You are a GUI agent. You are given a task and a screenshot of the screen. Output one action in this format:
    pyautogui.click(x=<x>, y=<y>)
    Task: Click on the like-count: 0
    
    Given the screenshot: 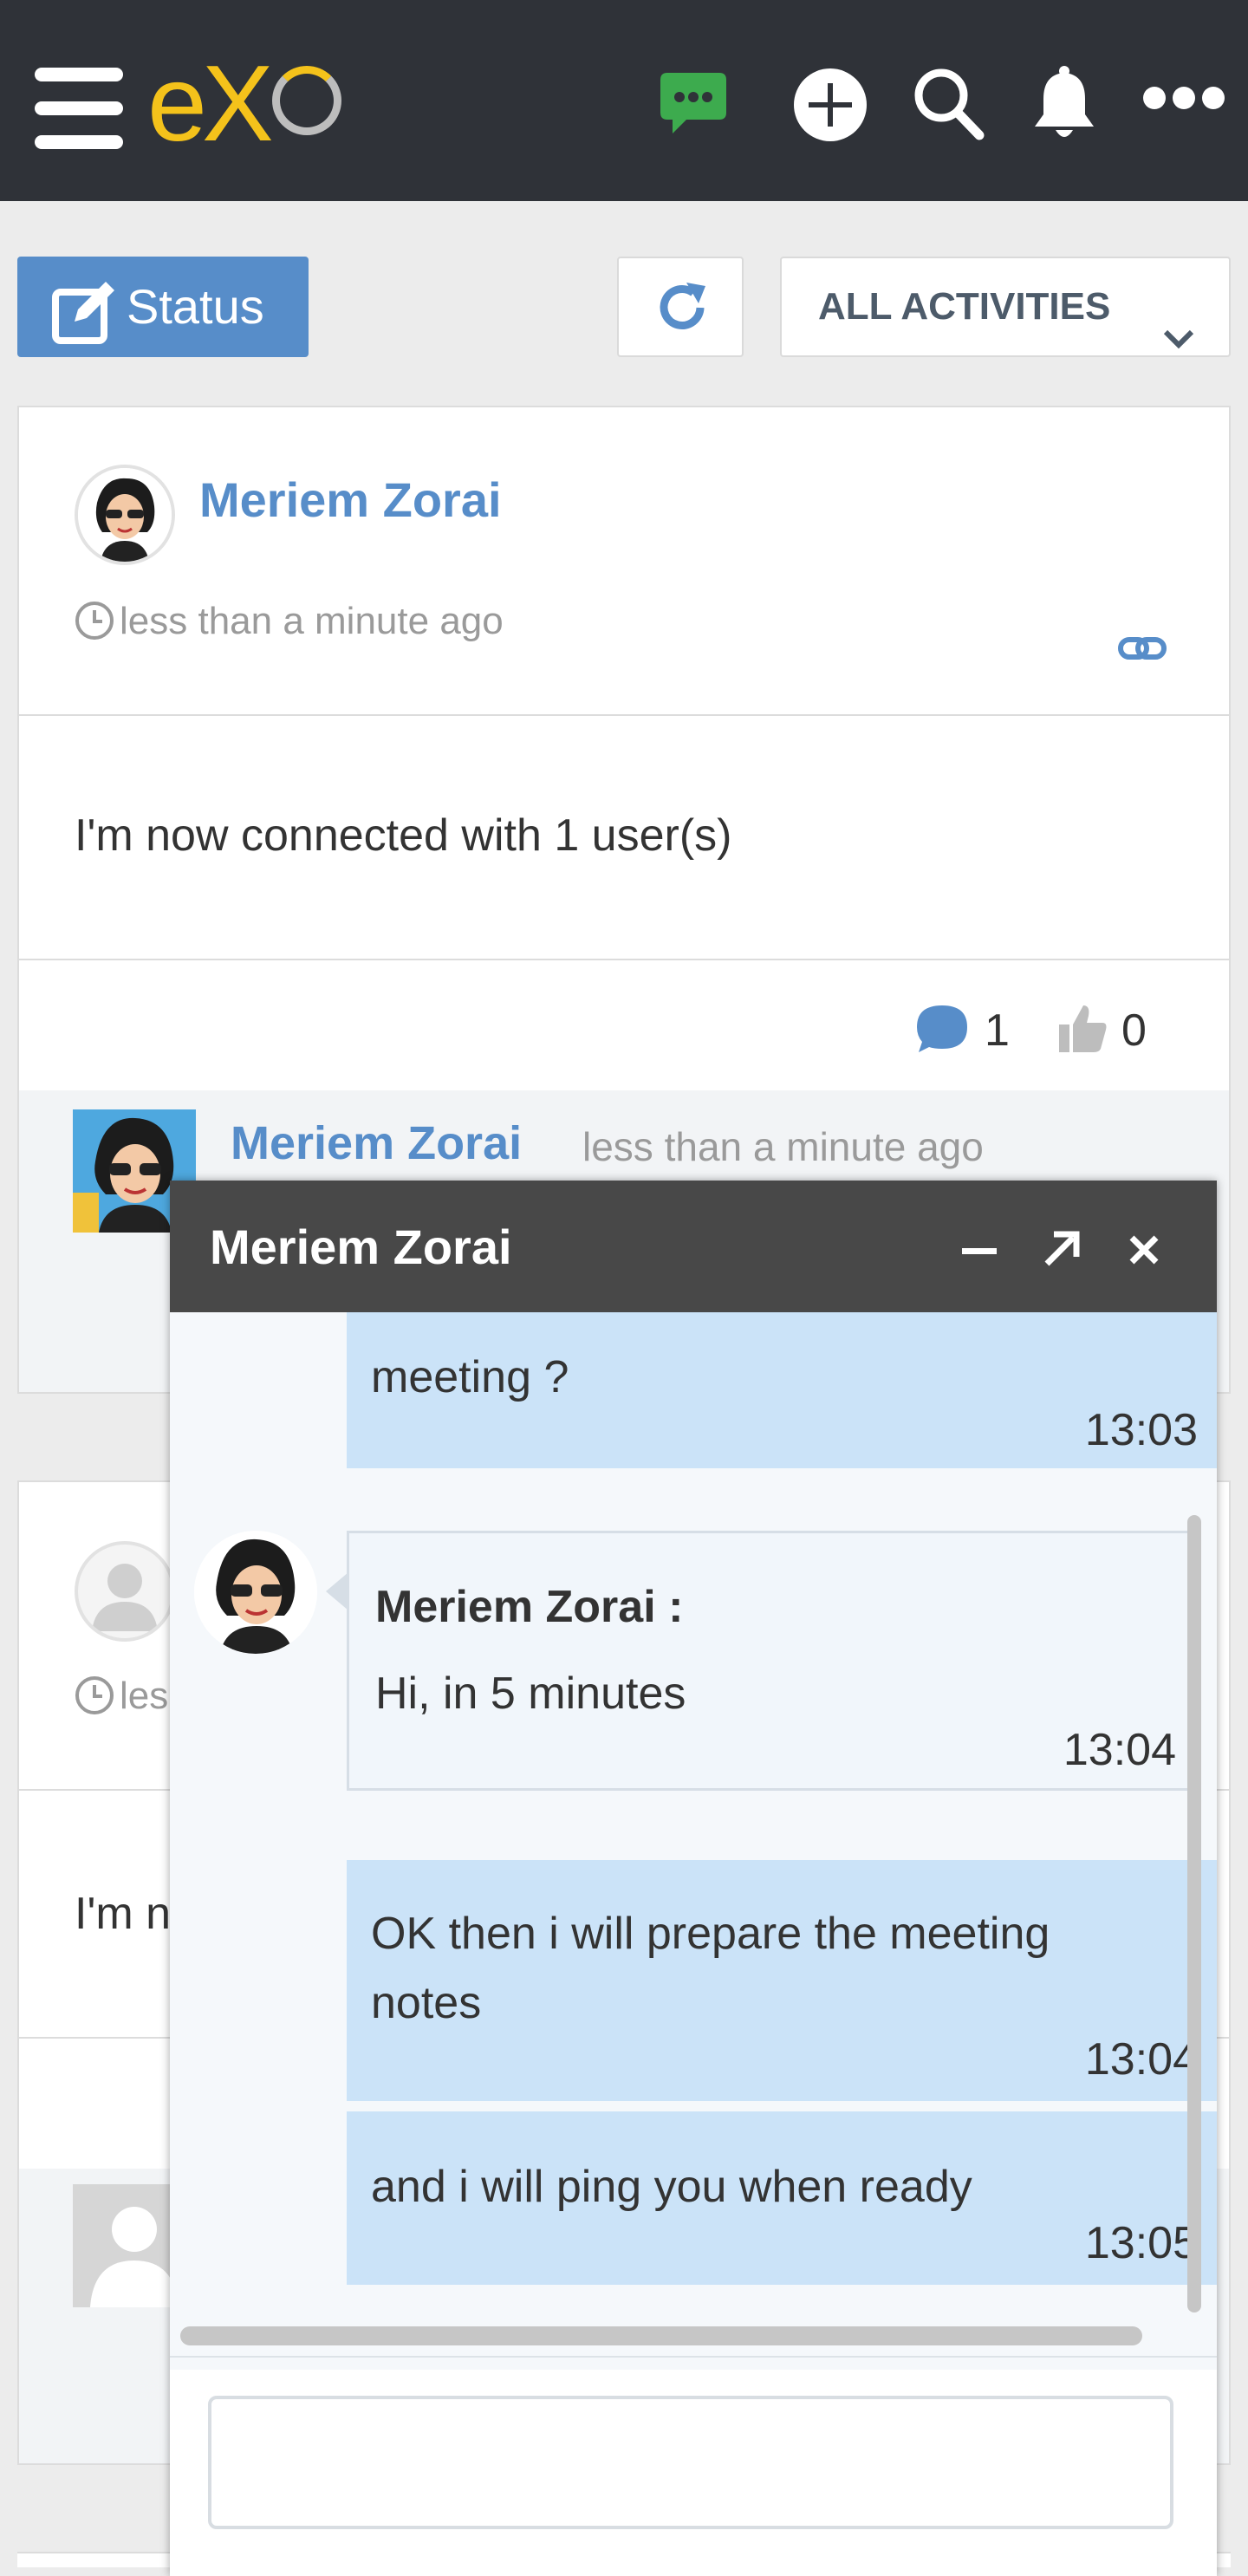 What is the action you would take?
    pyautogui.click(x=1134, y=1030)
    